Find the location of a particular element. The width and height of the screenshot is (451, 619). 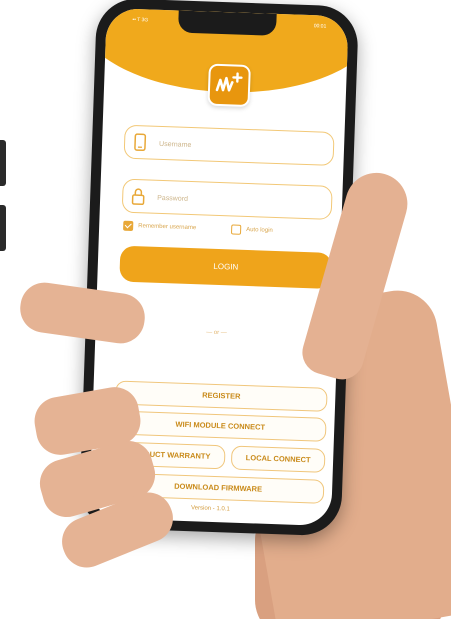

password-input is located at coordinates (237, 200).